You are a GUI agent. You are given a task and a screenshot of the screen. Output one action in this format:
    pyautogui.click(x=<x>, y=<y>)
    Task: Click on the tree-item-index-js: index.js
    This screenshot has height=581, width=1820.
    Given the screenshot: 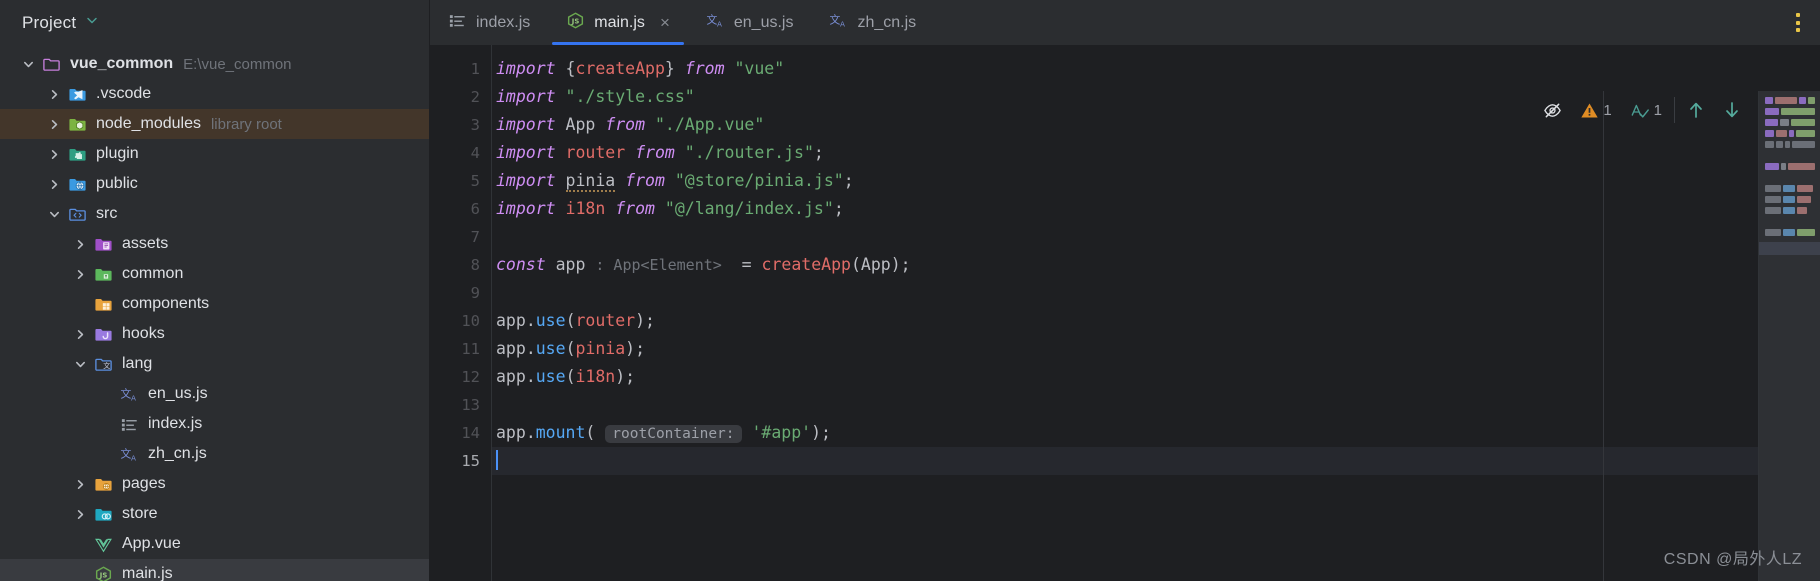 What is the action you would take?
    pyautogui.click(x=214, y=424)
    